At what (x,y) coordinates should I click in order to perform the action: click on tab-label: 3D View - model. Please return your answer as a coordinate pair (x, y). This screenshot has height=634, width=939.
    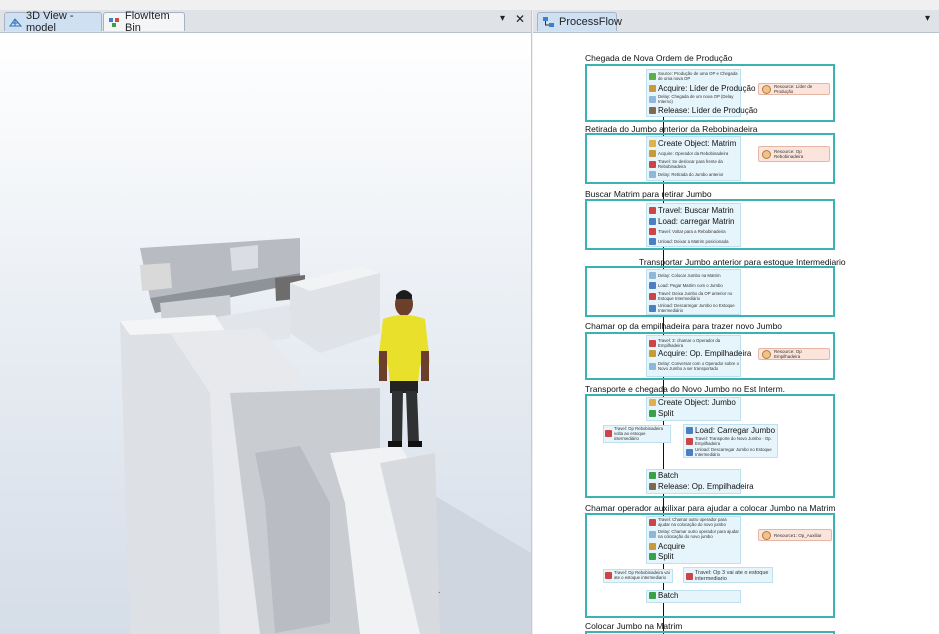
    Looking at the image, I should click on (50, 22).